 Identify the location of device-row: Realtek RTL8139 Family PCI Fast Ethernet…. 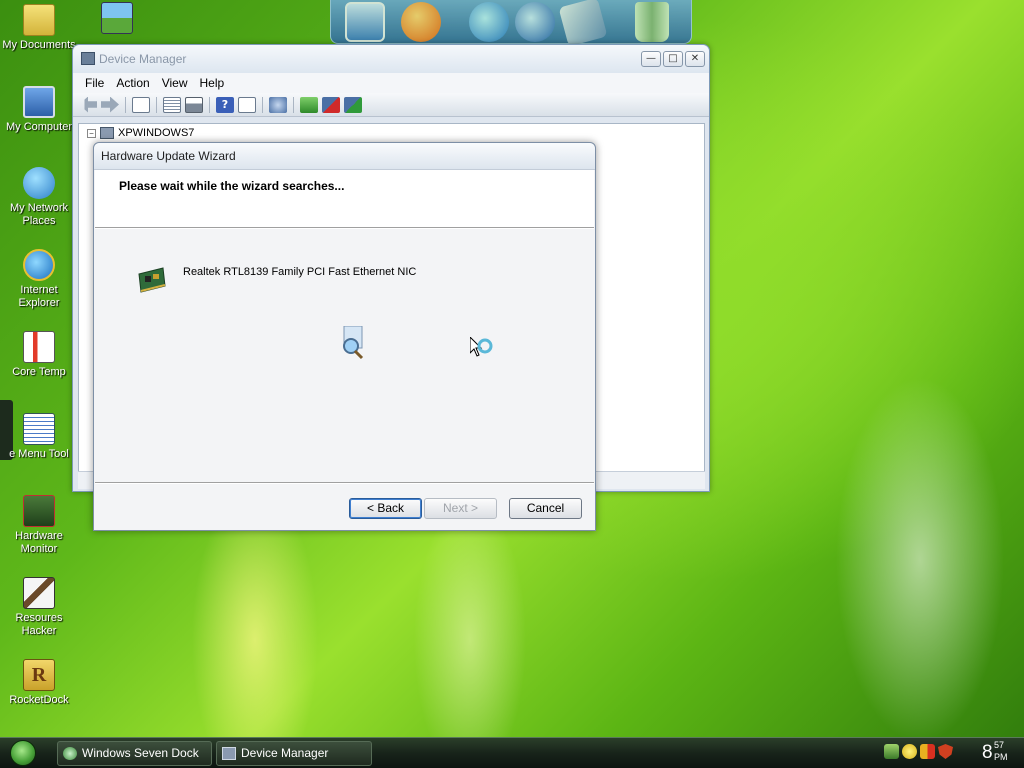
(276, 279).